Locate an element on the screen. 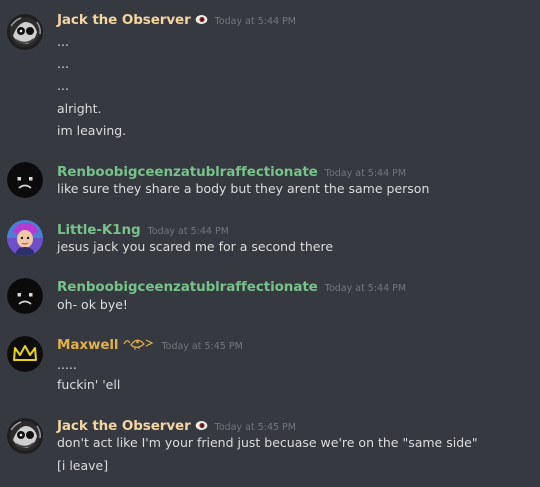  message-header: Jack the Observer Today at 5:44 PM is located at coordinates (176, 19).